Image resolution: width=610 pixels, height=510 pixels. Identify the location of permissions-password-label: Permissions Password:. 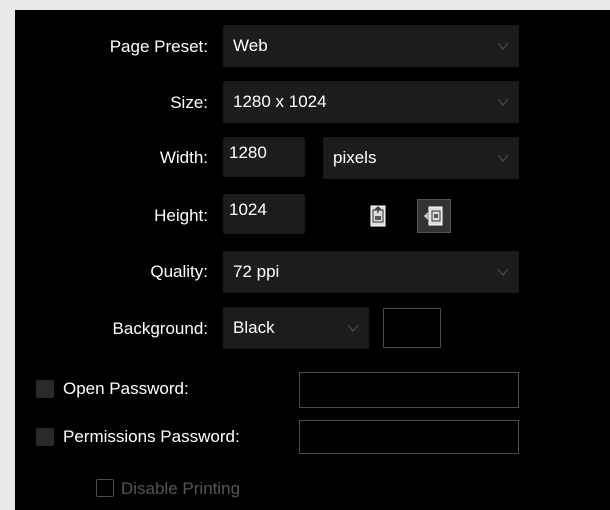
(151, 436).